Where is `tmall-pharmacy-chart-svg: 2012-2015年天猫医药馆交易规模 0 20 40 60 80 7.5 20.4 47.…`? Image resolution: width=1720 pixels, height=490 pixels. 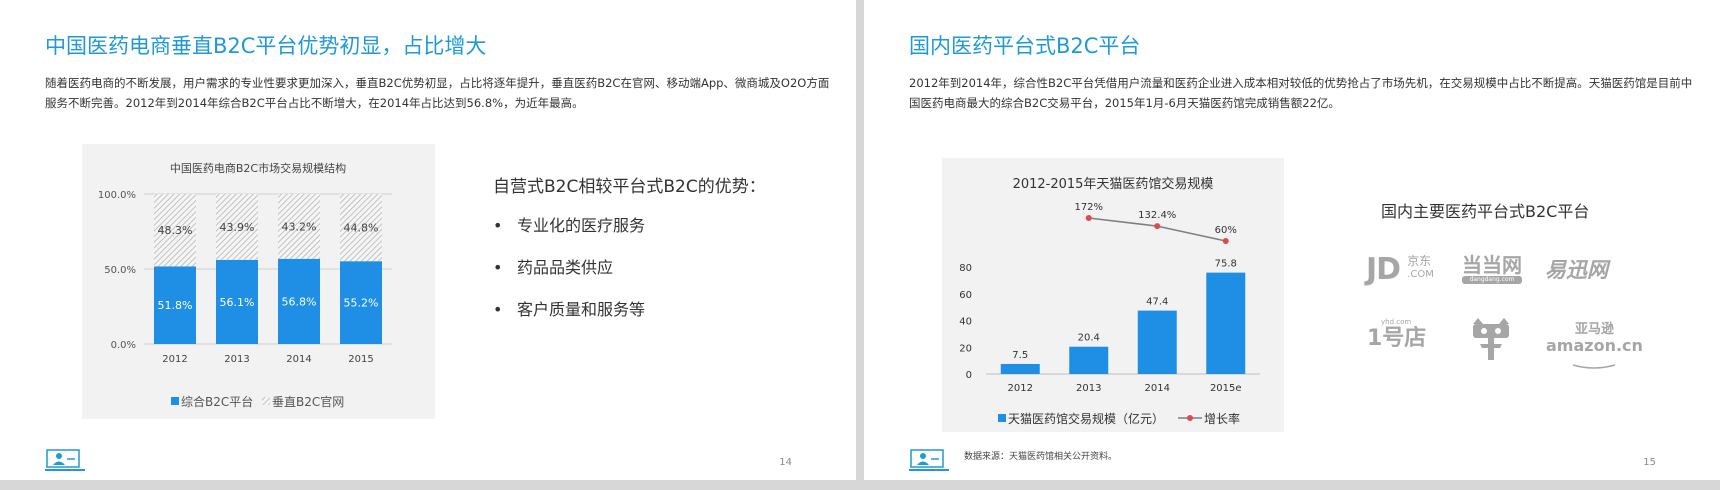 tmall-pharmacy-chart-svg: 2012-2015年天猫医药馆交易规模 0 20 40 60 80 7.5 20.4 47.… is located at coordinates (1109, 301).